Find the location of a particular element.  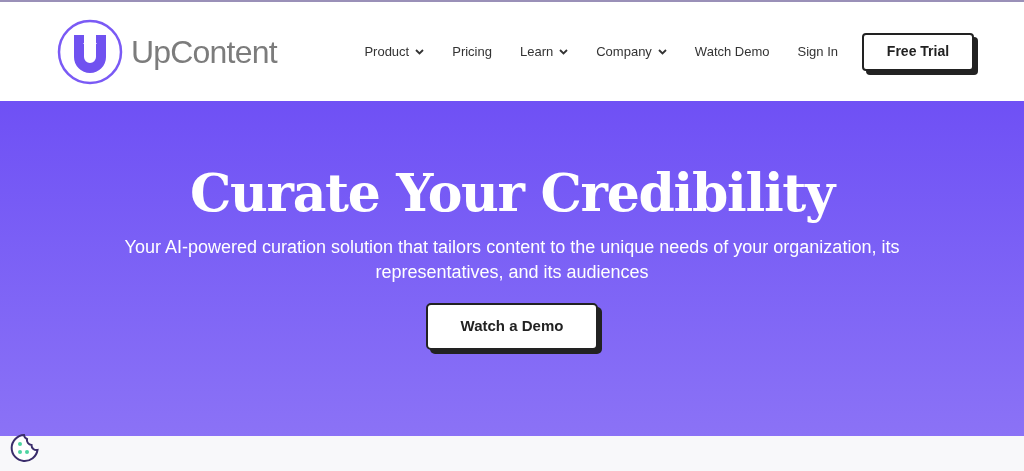

logo-icon is located at coordinates (90, 51).